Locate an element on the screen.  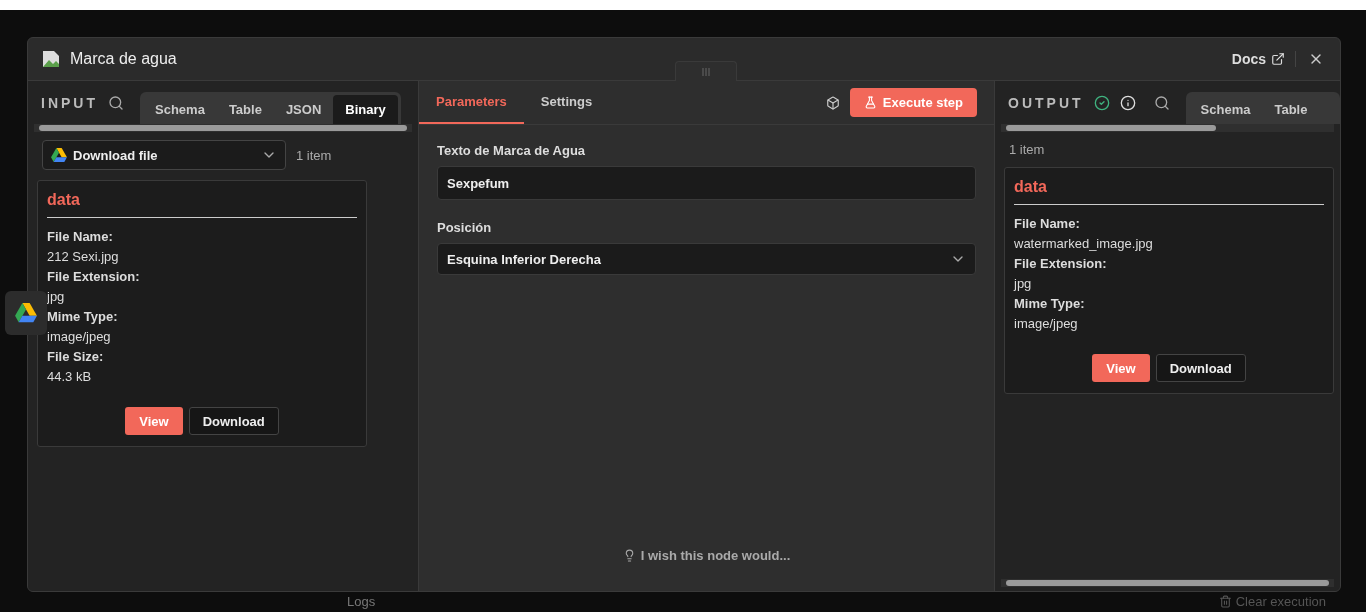
panel-tab: Parameters is located at coordinates (471, 102).